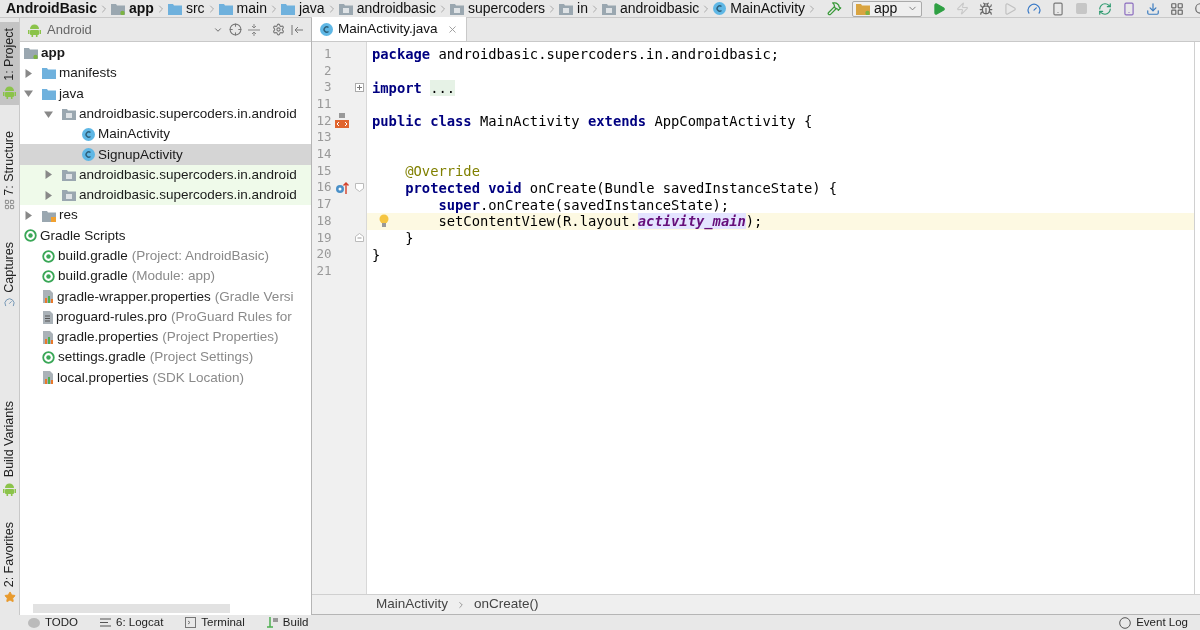 This screenshot has height=630, width=1200. I want to click on tool-window-tab: Captures, so click(9, 275).